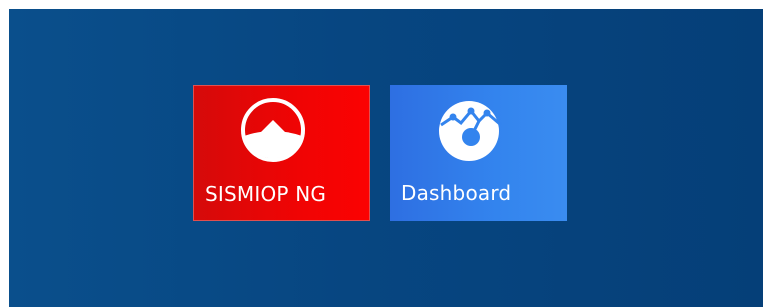  I want to click on sismiop-ng-tile: SISMIOP NG, so click(281, 153).